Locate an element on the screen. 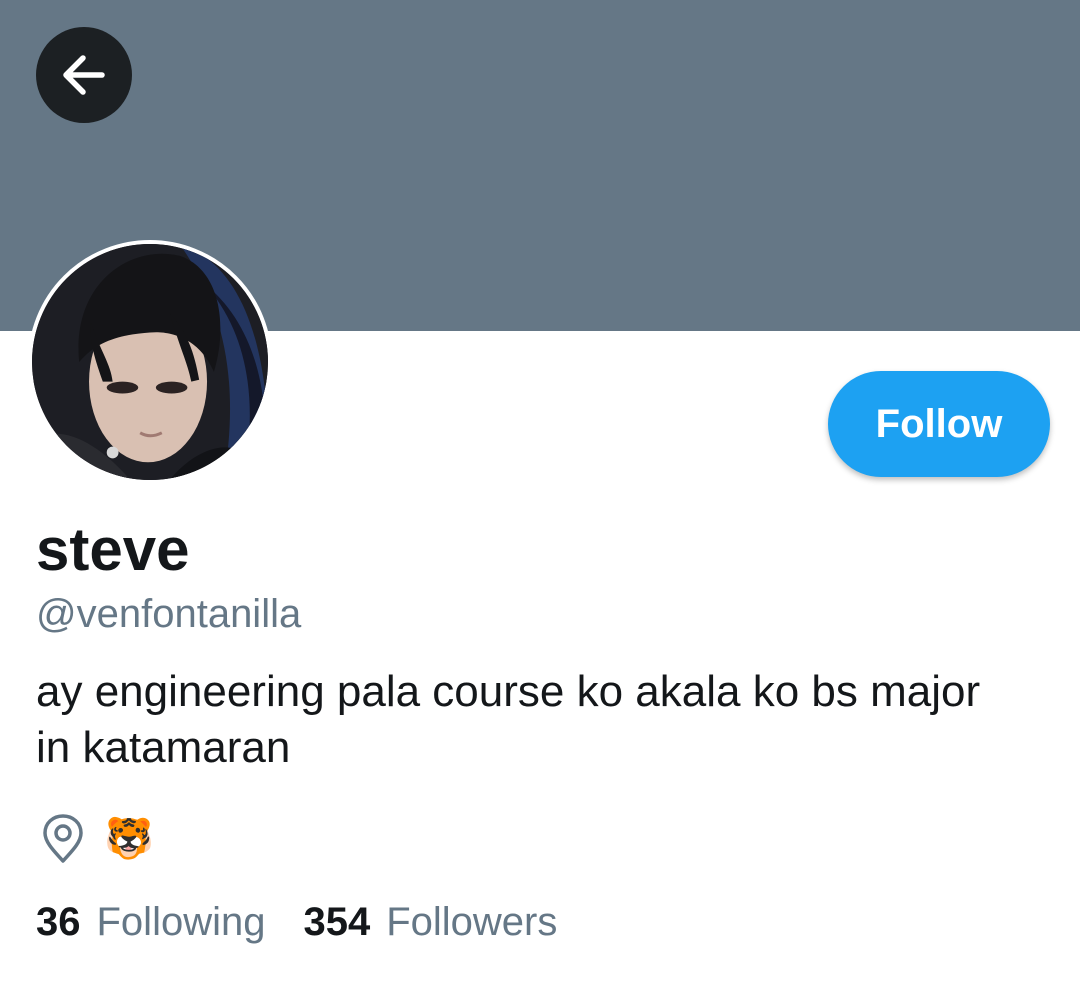 The height and width of the screenshot is (986, 1080). followers-count: 354 is located at coordinates (337, 922).